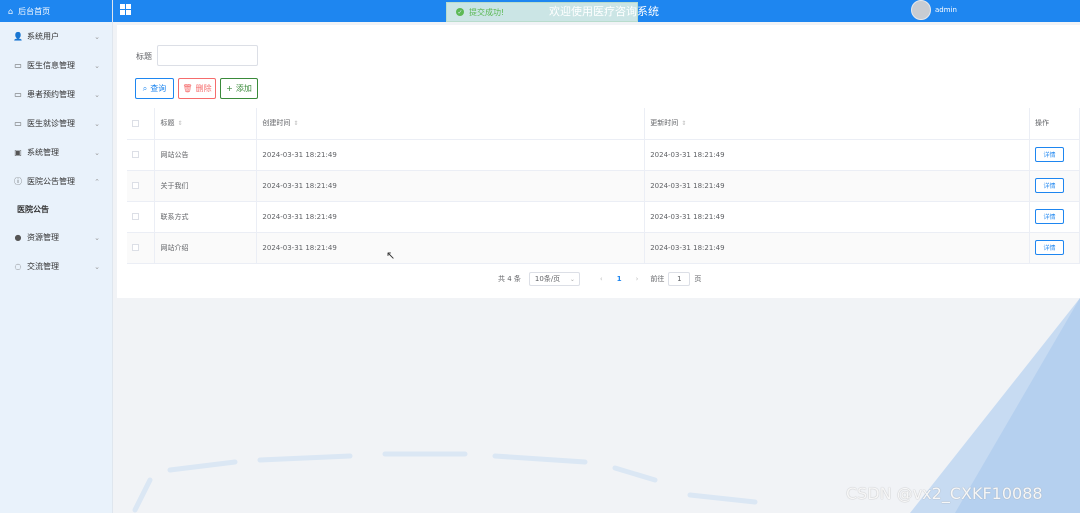 Image resolution: width=1080 pixels, height=513 pixels. Describe the element at coordinates (451, 124) in the screenshot. I see `column-header-created: 创建时间 ⇕` at that location.